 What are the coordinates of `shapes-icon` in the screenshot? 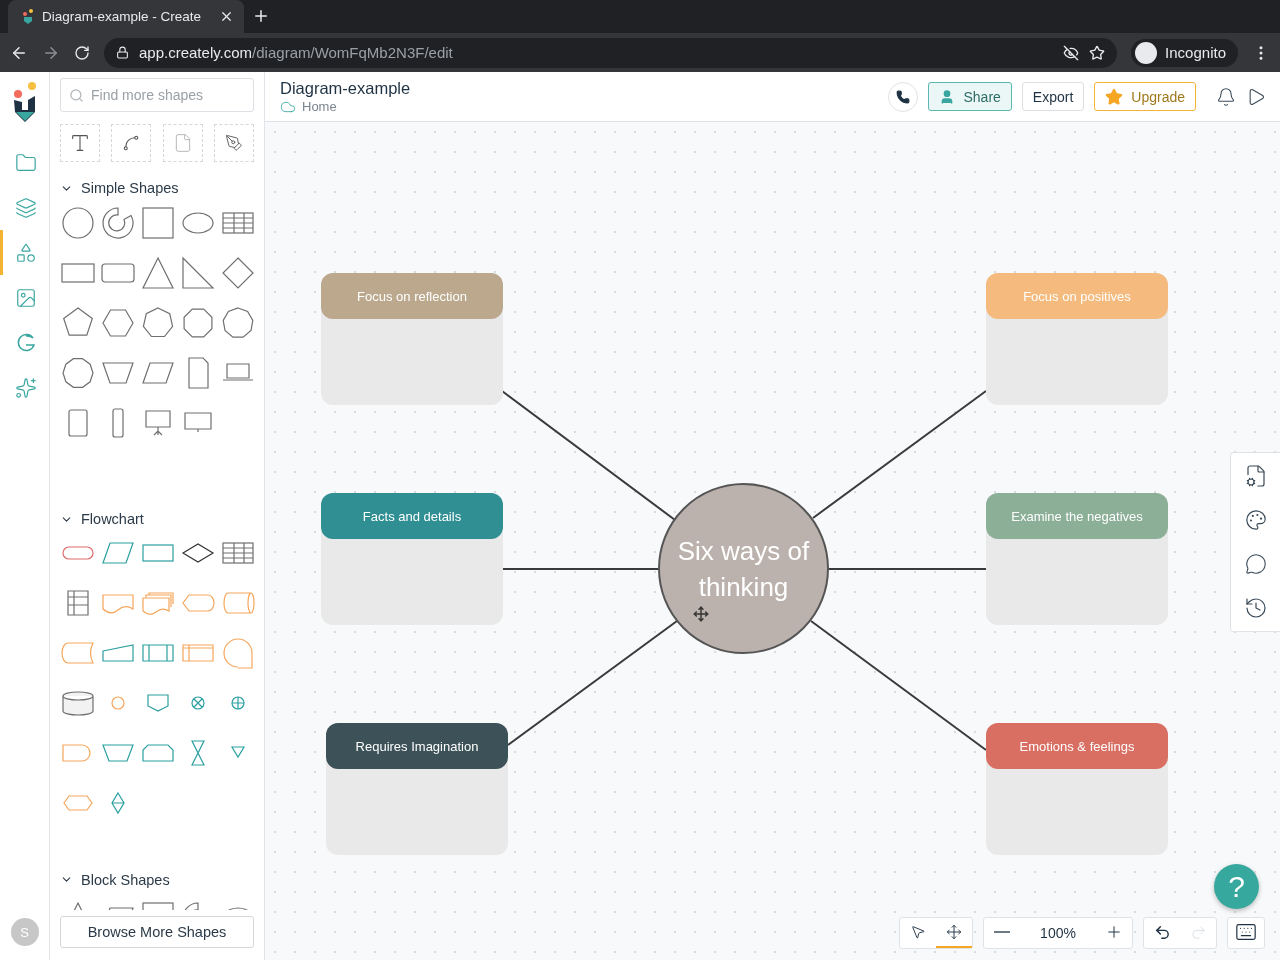 It's located at (26, 252).